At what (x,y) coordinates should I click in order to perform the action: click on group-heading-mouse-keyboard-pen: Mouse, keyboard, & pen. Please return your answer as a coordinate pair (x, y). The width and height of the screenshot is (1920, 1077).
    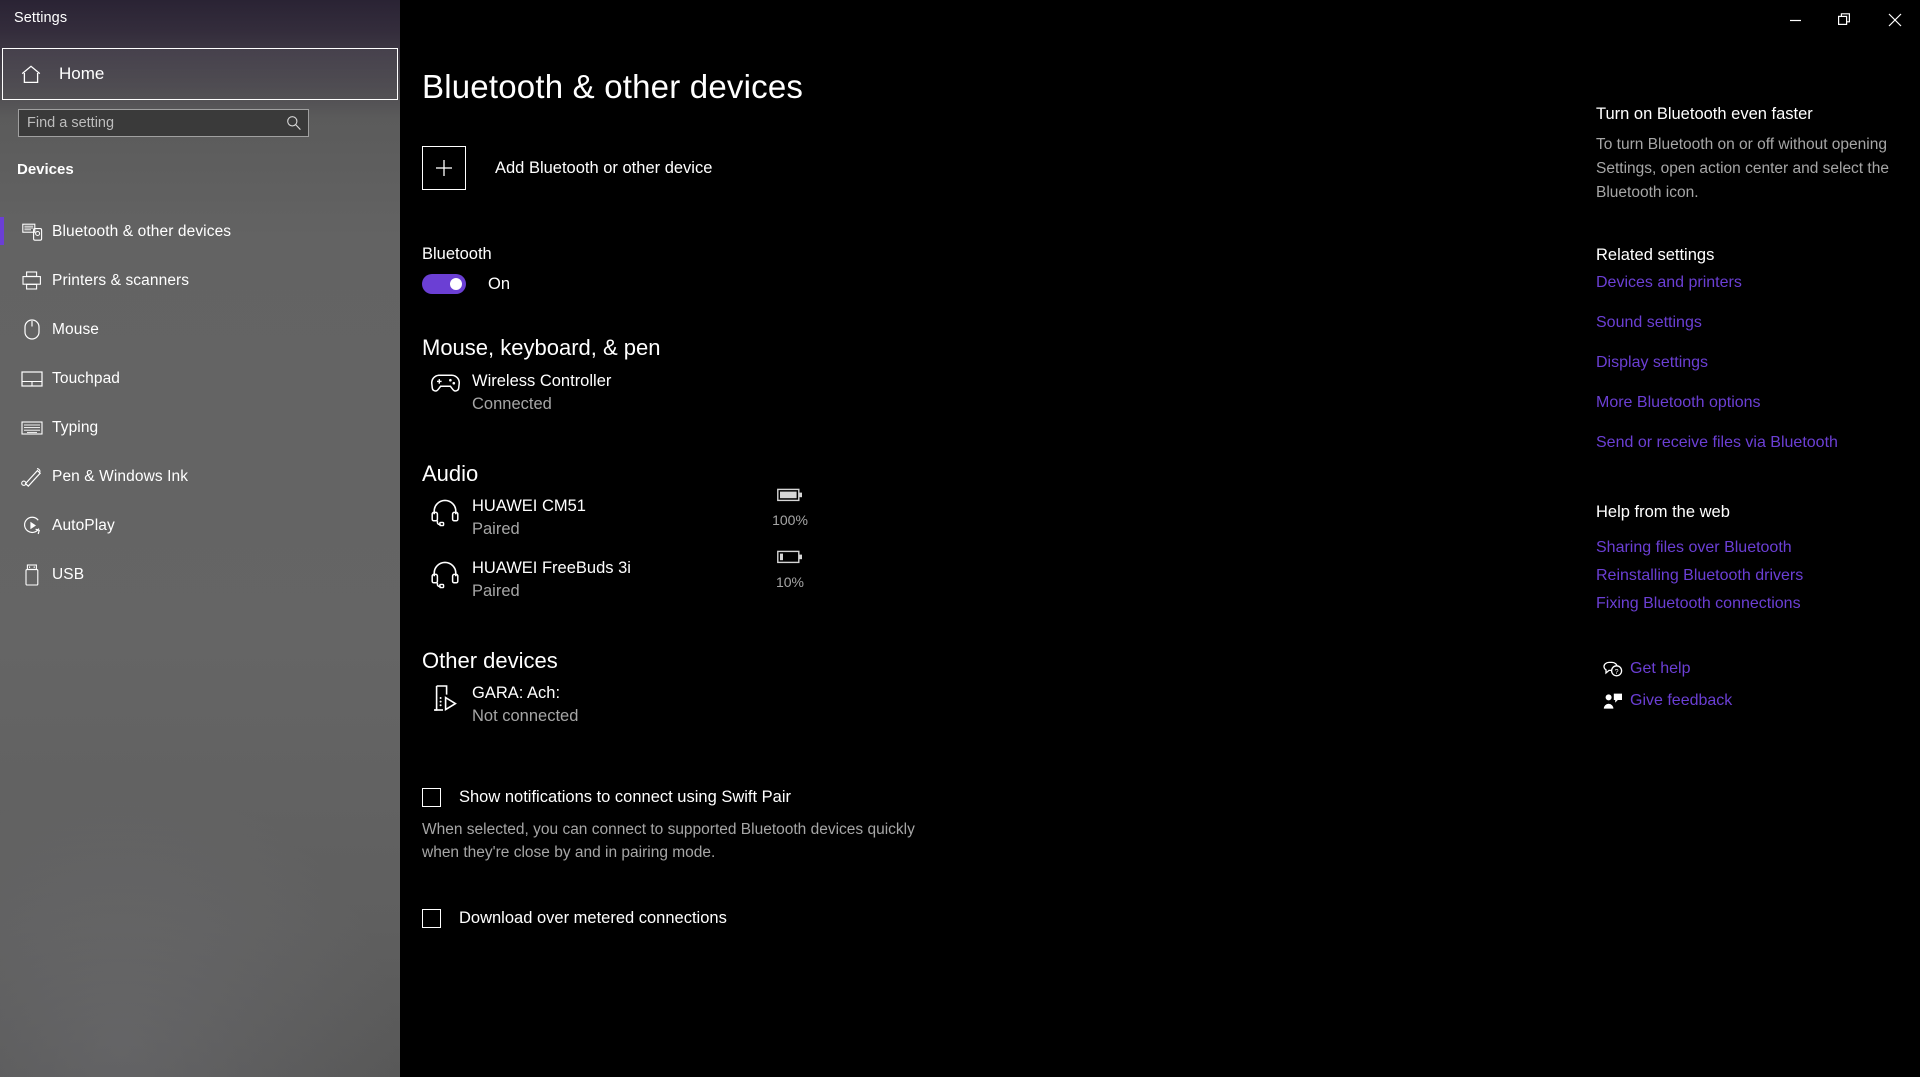
    Looking at the image, I should click on (541, 347).